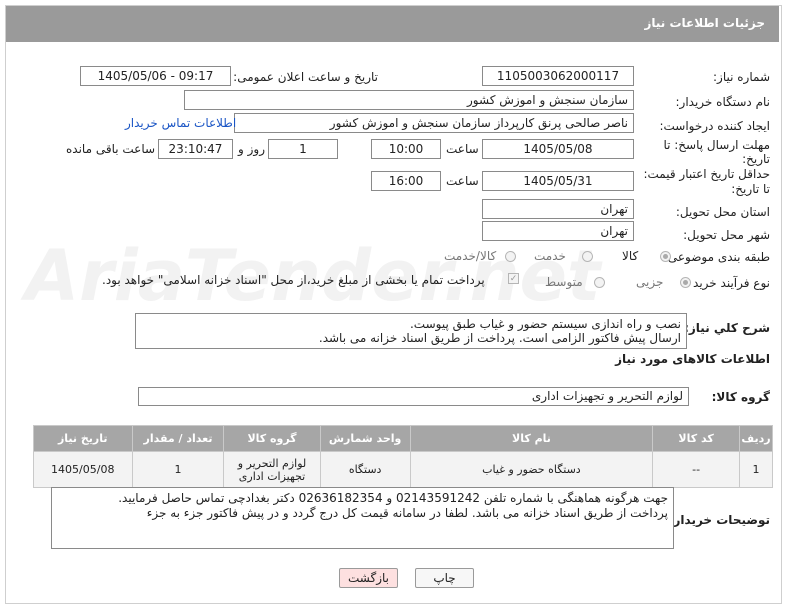 The height and width of the screenshot is (606, 788). Describe the element at coordinates (750, 189) in the screenshot. I see `price-validity-label-line2: تا تاریخ:` at that location.